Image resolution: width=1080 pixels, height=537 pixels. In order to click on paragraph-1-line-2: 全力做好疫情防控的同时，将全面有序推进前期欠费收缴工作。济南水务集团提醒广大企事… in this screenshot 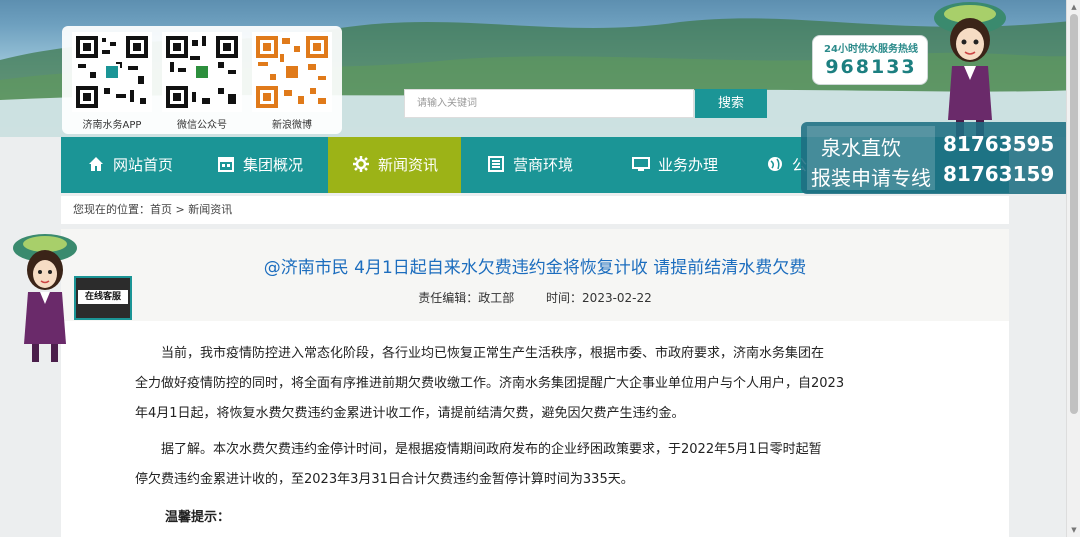, I will do `click(490, 383)`.